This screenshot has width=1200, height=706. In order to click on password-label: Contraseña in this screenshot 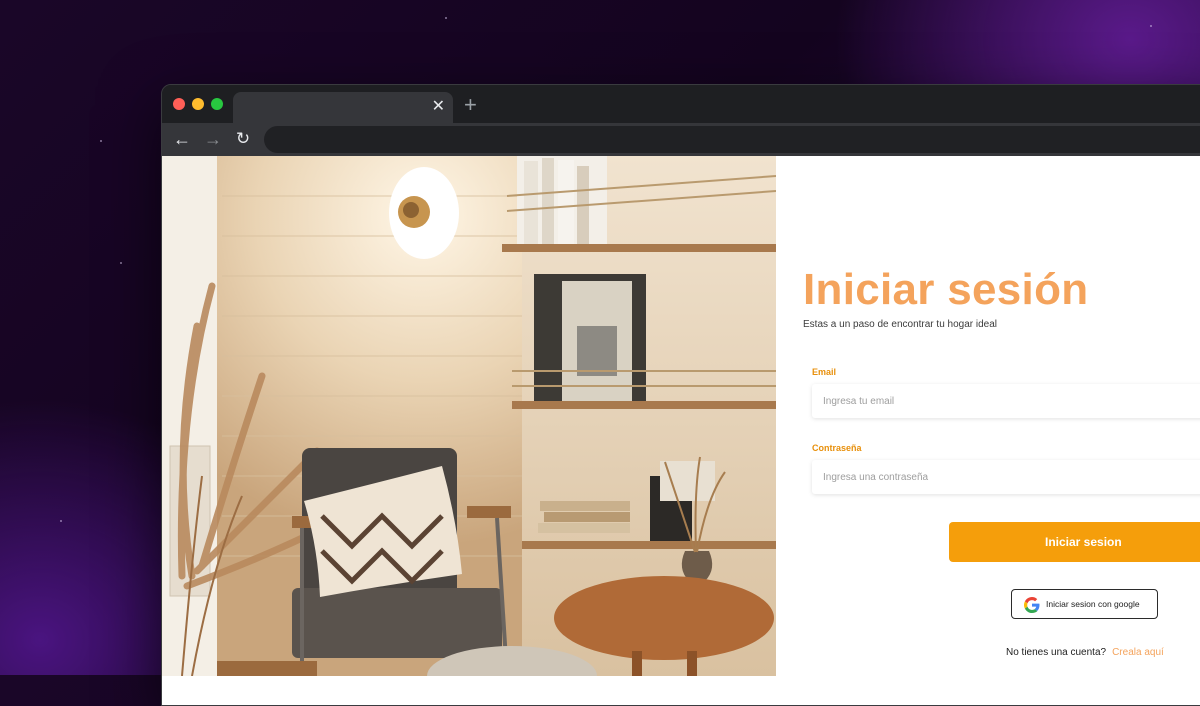, I will do `click(837, 448)`.